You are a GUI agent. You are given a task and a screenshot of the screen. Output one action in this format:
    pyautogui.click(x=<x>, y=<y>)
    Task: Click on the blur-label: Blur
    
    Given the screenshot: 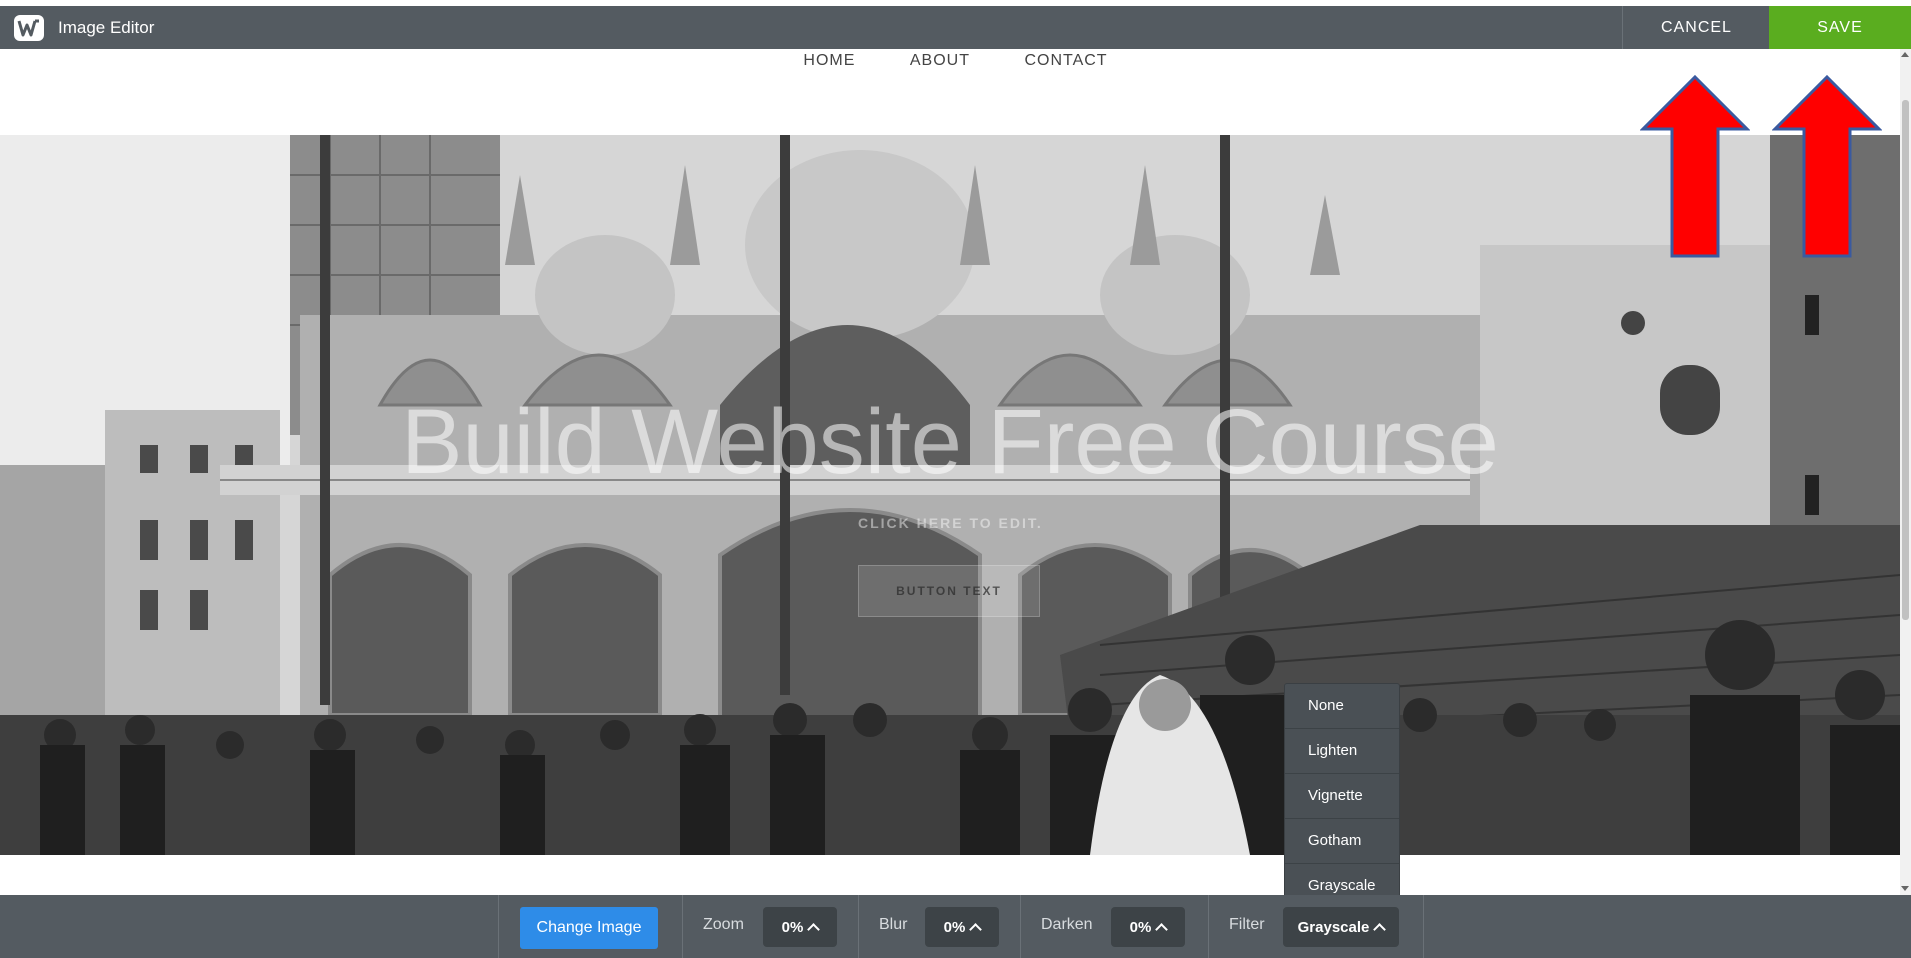 What is the action you would take?
    pyautogui.click(x=893, y=924)
    